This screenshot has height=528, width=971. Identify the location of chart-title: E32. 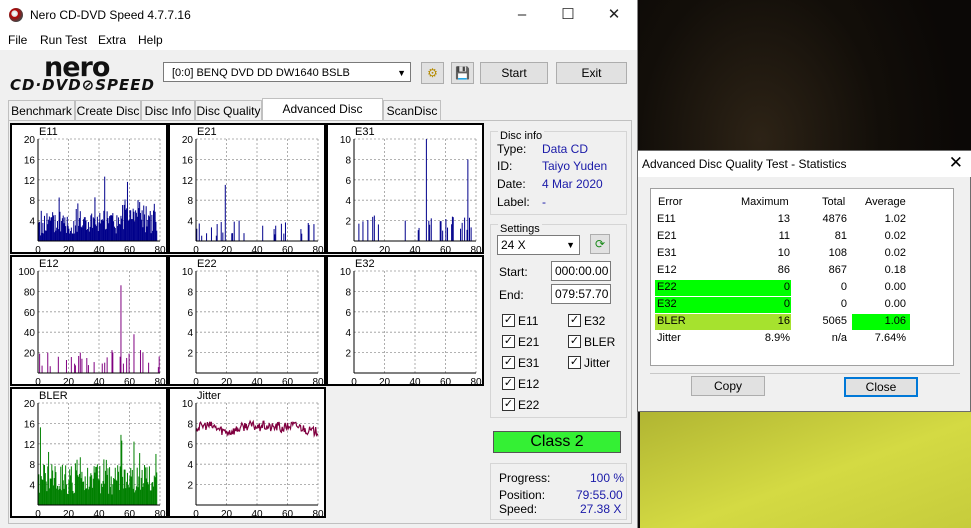
(365, 264).